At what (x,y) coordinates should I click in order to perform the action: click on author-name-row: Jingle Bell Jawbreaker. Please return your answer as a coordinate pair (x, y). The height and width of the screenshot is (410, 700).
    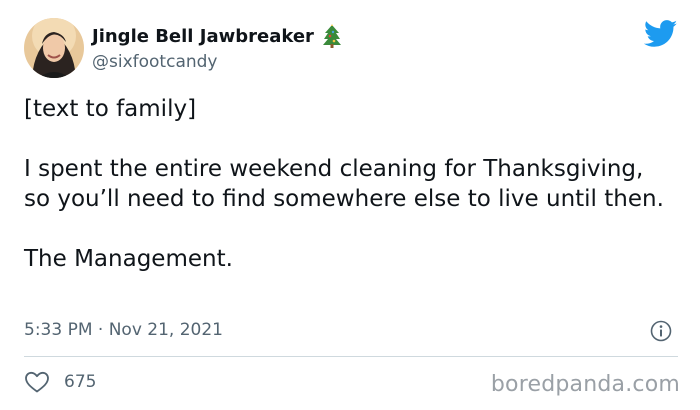
    Looking at the image, I should click on (217, 36).